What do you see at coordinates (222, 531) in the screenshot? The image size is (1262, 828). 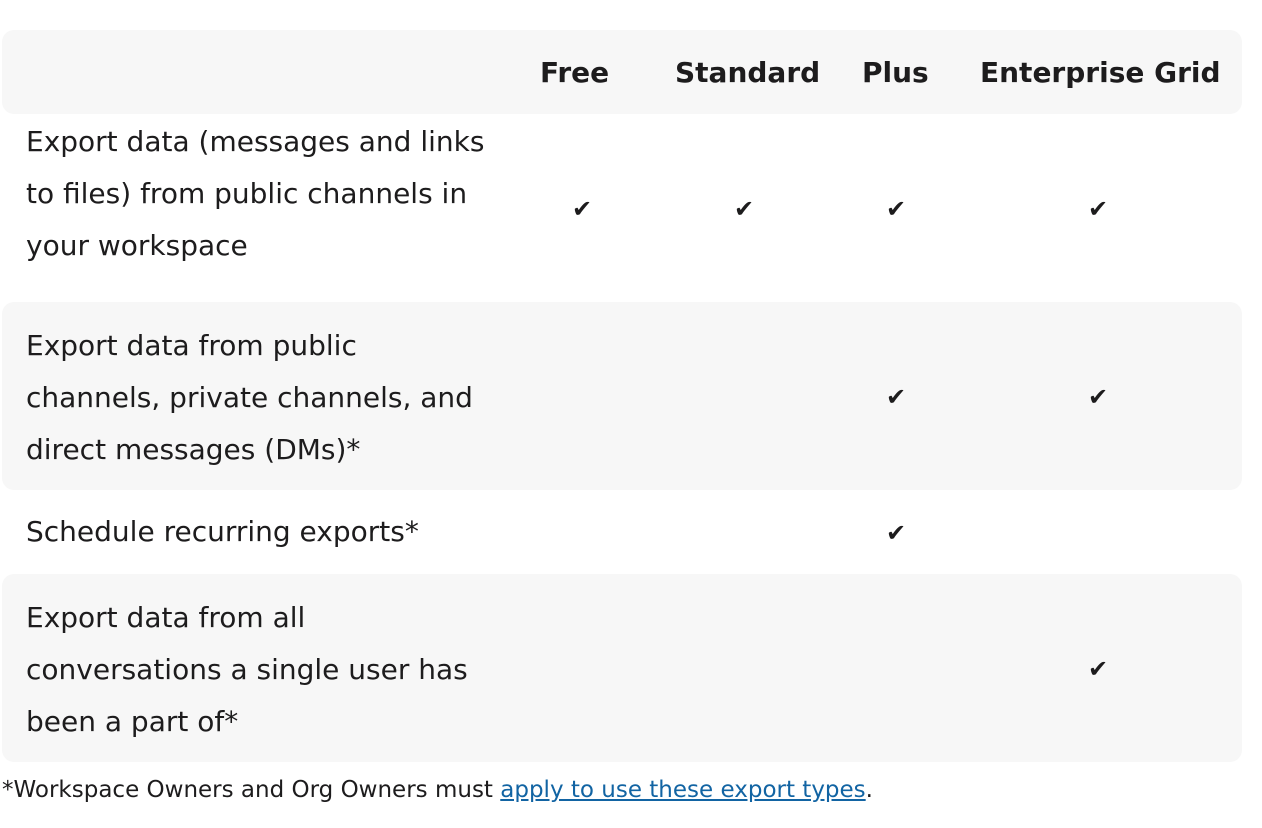 I see `feature-label: Schedule recurring exports*` at bounding box center [222, 531].